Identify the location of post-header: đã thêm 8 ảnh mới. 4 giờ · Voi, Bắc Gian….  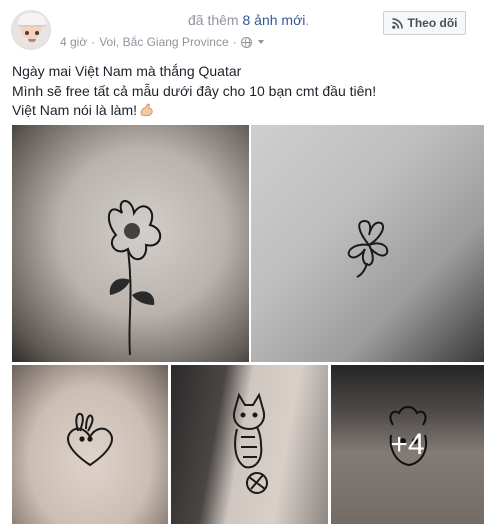
(242, 29).